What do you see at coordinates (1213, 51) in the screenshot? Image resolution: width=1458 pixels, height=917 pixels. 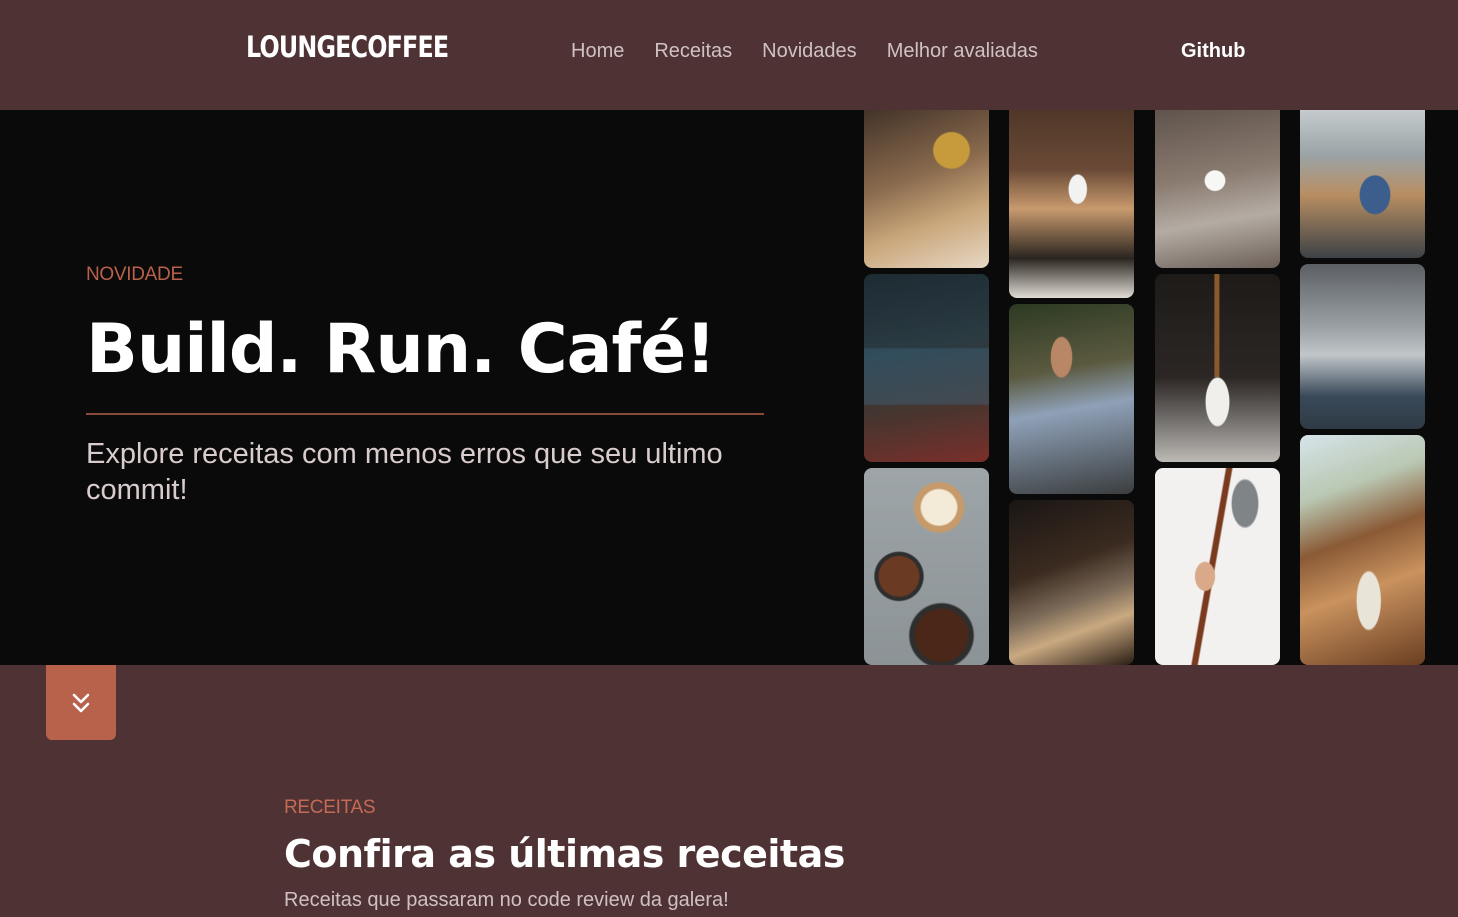 I see `github-link: Github` at bounding box center [1213, 51].